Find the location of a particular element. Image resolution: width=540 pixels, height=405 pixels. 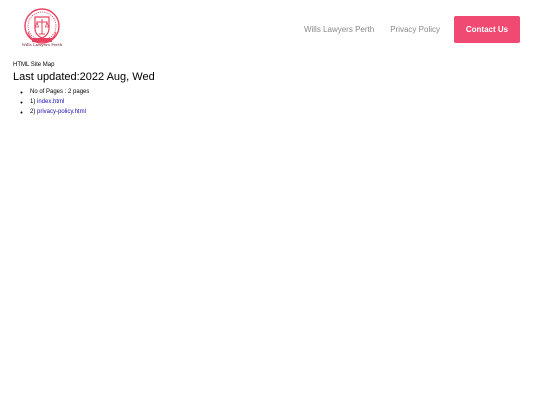

breadcrumb: HTML Site Map is located at coordinates (34, 65).